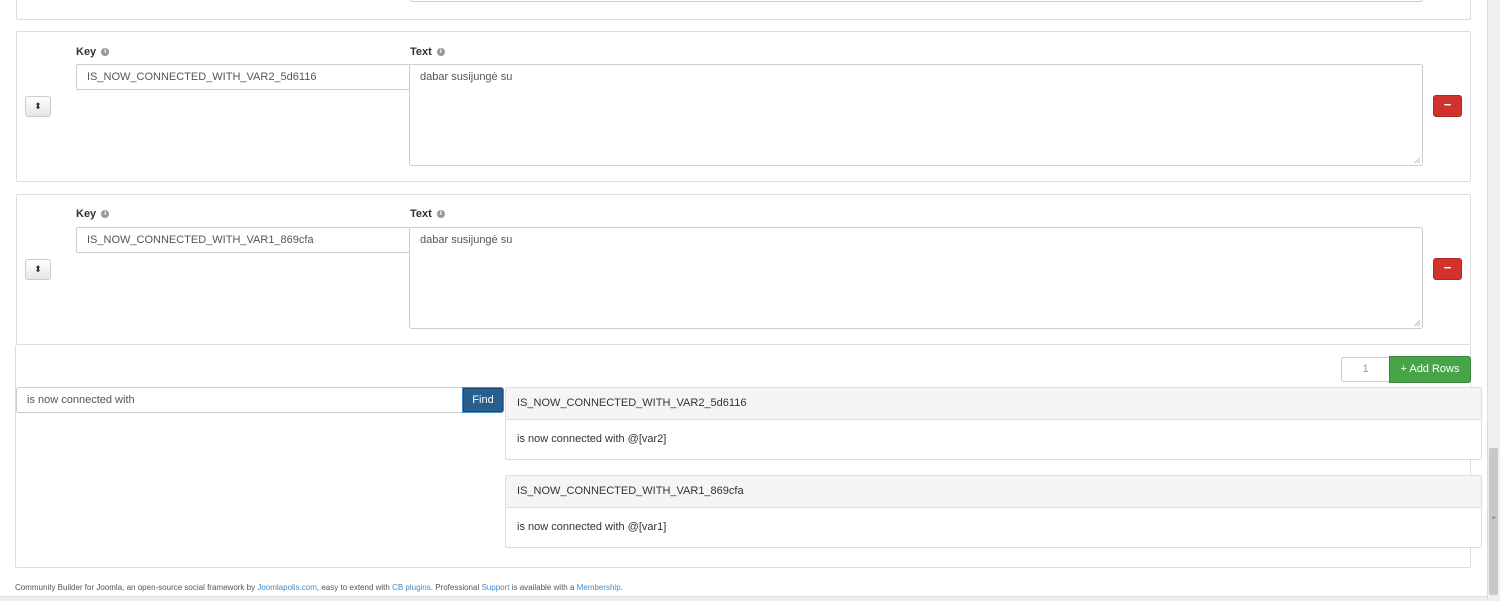 The width and height of the screenshot is (1500, 601). What do you see at coordinates (411, 587) in the screenshot?
I see `cb-plugins-link: CB plugins` at bounding box center [411, 587].